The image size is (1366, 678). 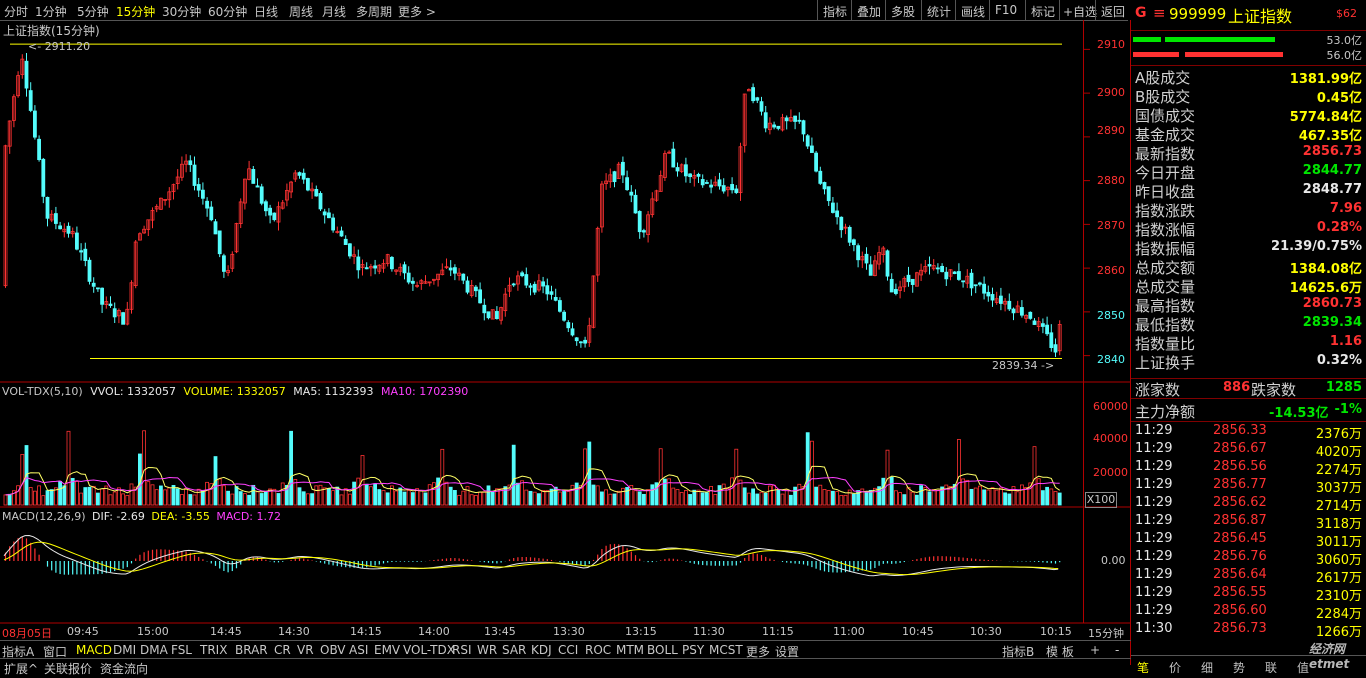 I want to click on tab-related: 联, so click(x=1271, y=667).